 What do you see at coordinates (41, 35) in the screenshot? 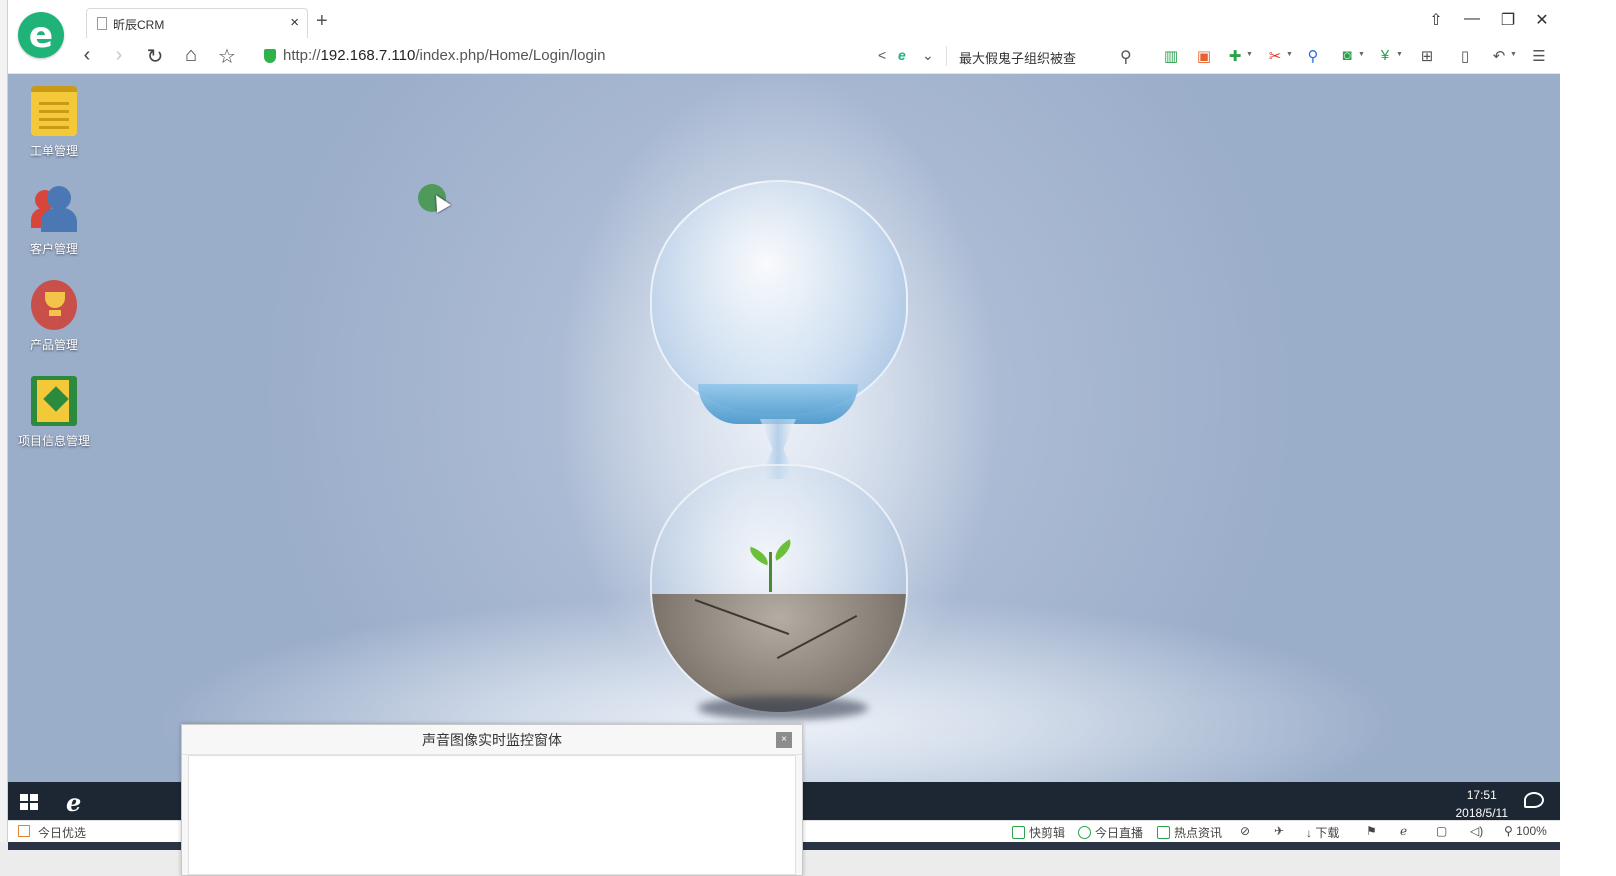
I see `browser-logo-icon: e` at bounding box center [41, 35].